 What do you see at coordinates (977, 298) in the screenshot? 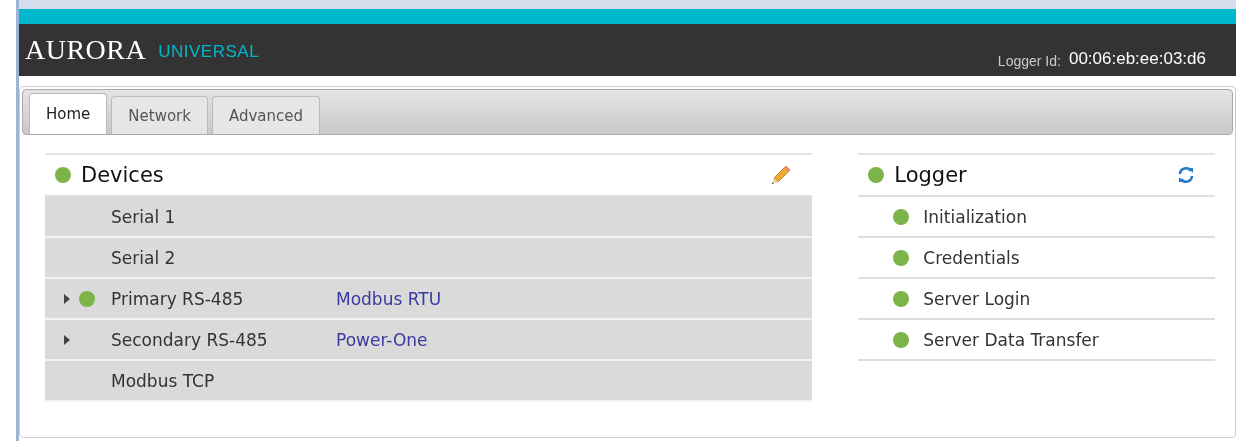
I see `logger-step: Server Login` at bounding box center [977, 298].